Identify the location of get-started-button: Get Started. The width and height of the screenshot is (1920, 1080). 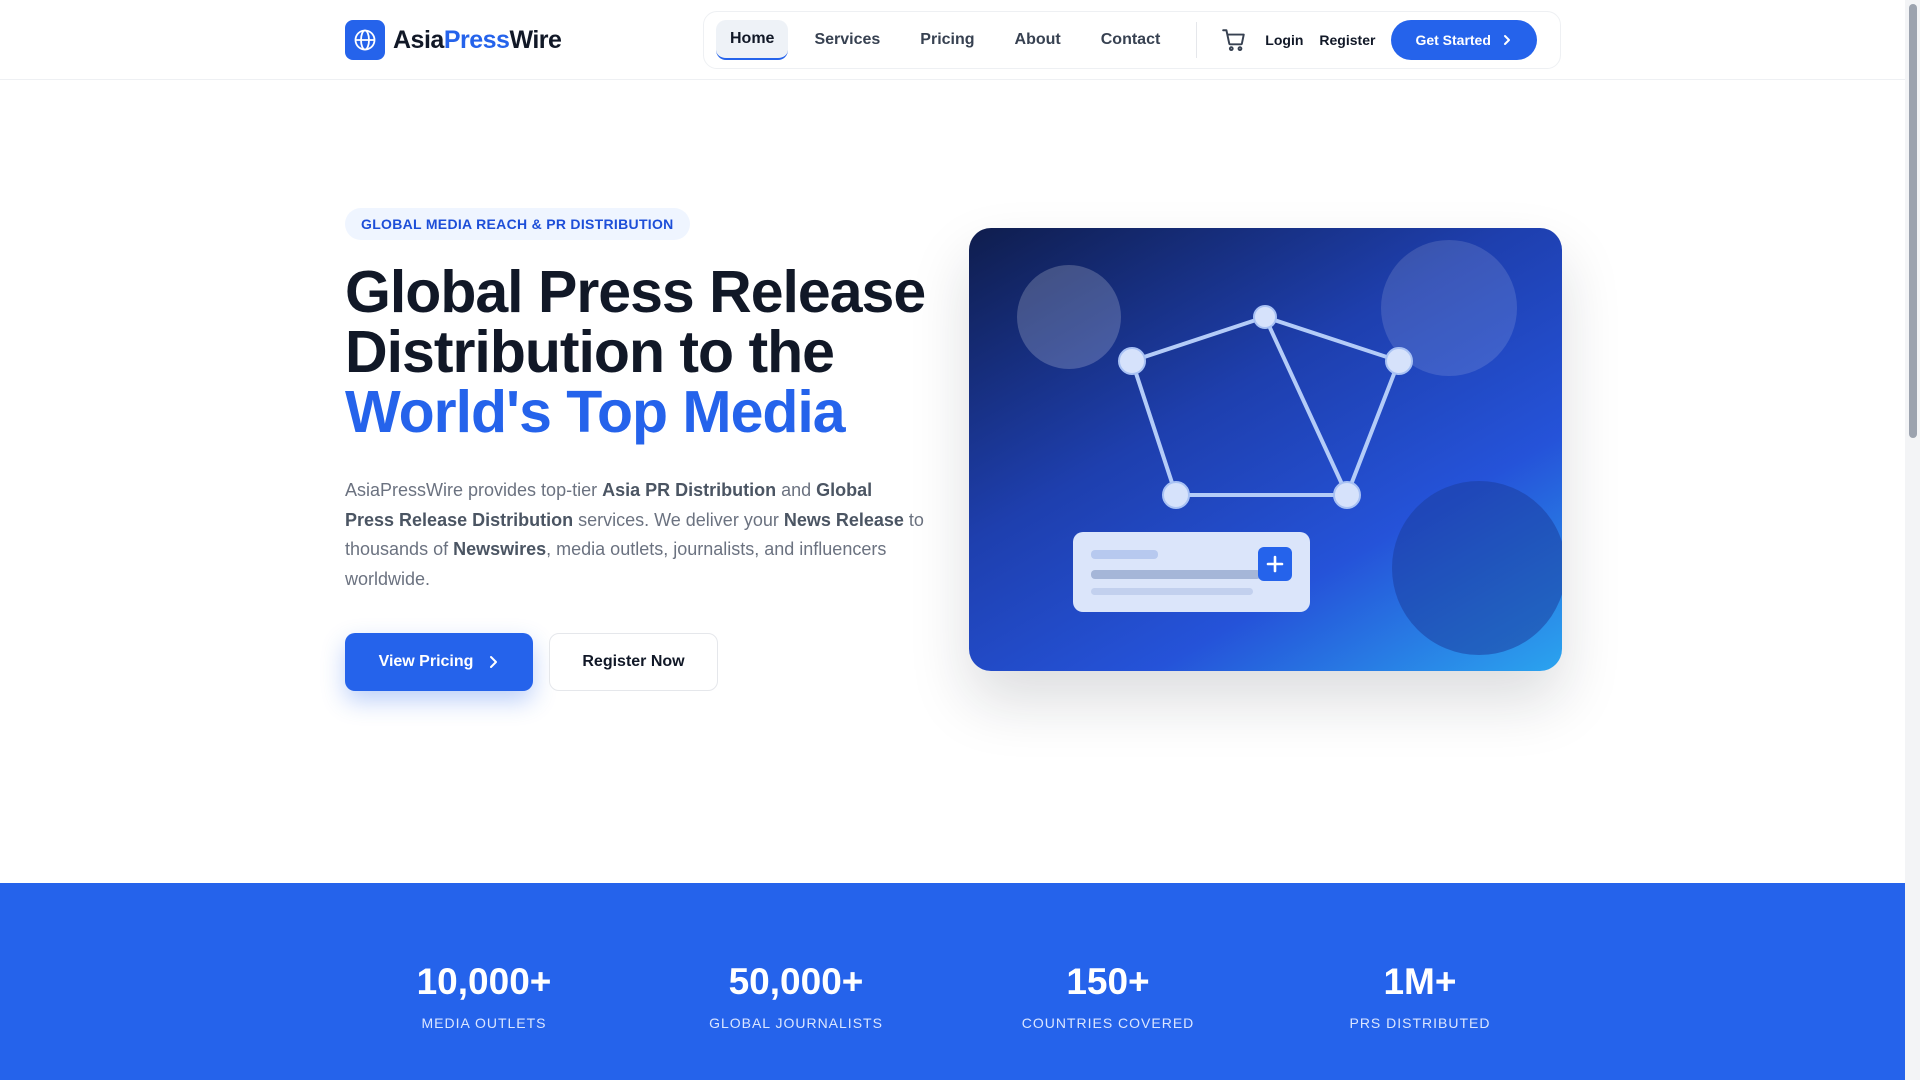
(1464, 40).